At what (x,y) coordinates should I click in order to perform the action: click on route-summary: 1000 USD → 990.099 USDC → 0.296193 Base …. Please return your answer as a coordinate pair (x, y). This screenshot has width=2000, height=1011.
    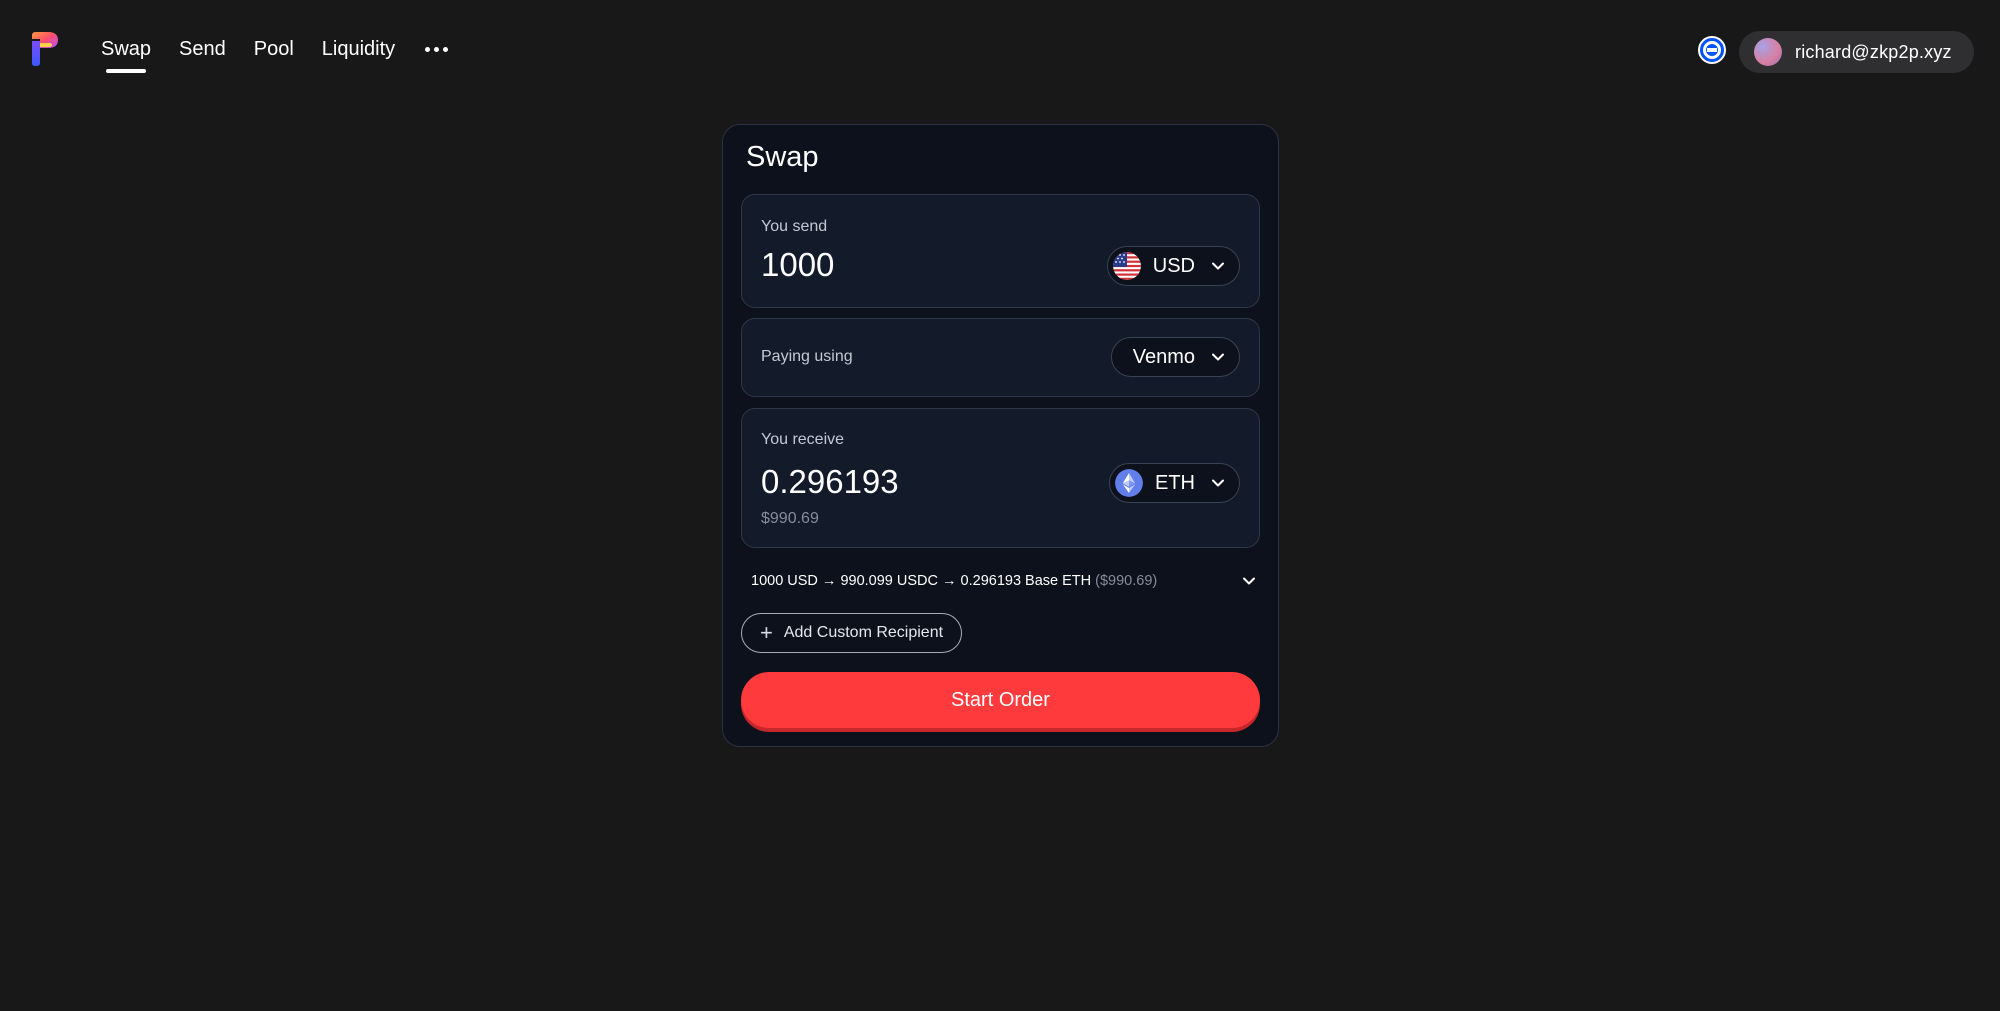
    Looking at the image, I should click on (1006, 581).